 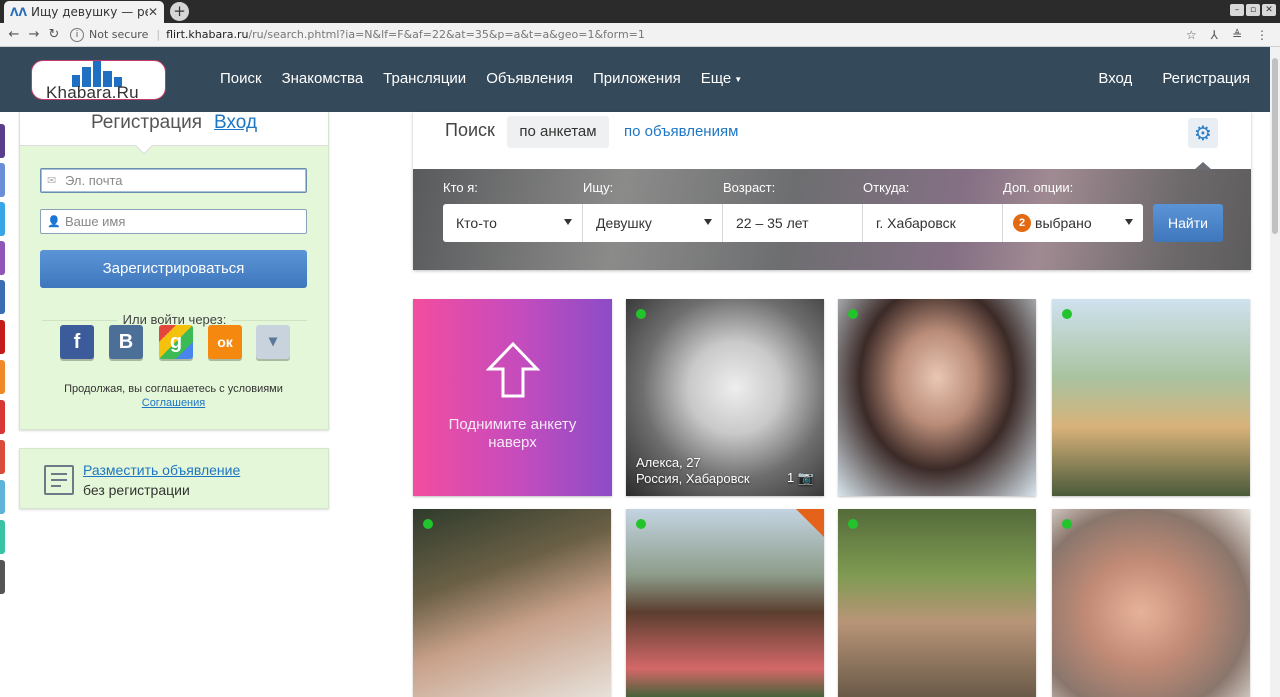 What do you see at coordinates (1203, 166) in the screenshot?
I see `settings-pointer` at bounding box center [1203, 166].